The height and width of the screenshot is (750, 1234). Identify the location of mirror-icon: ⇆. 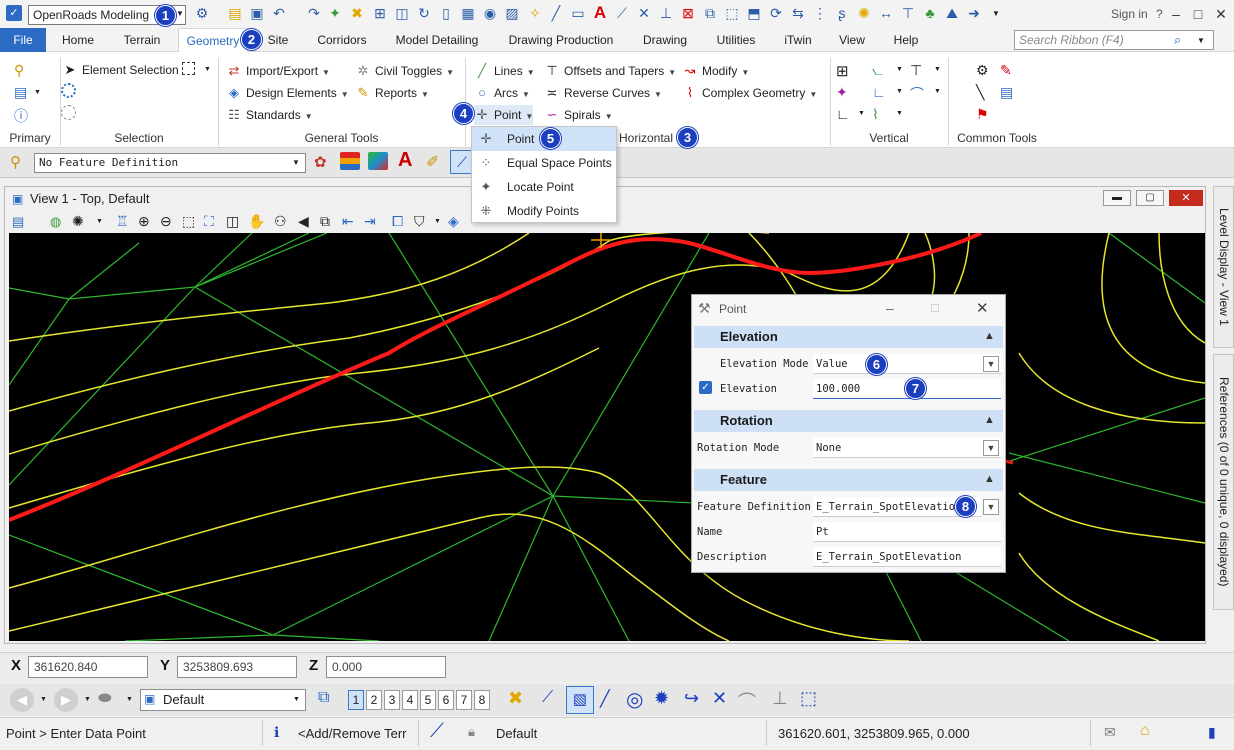
(798, 13).